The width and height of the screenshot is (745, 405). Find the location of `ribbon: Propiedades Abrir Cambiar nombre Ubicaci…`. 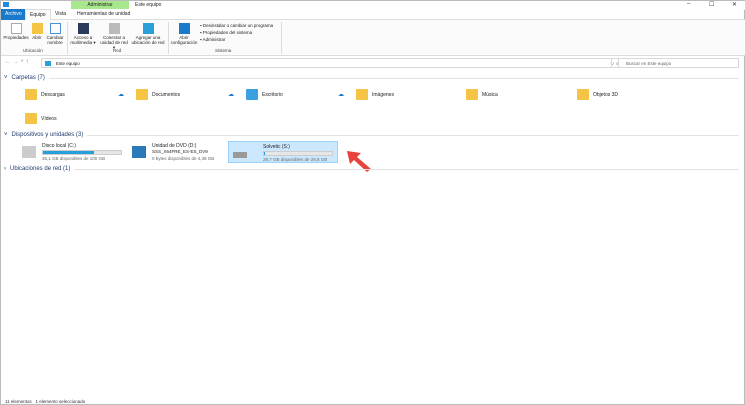

ribbon: Propiedades Abrir Cambiar nombre Ubicaci… is located at coordinates (373, 38).